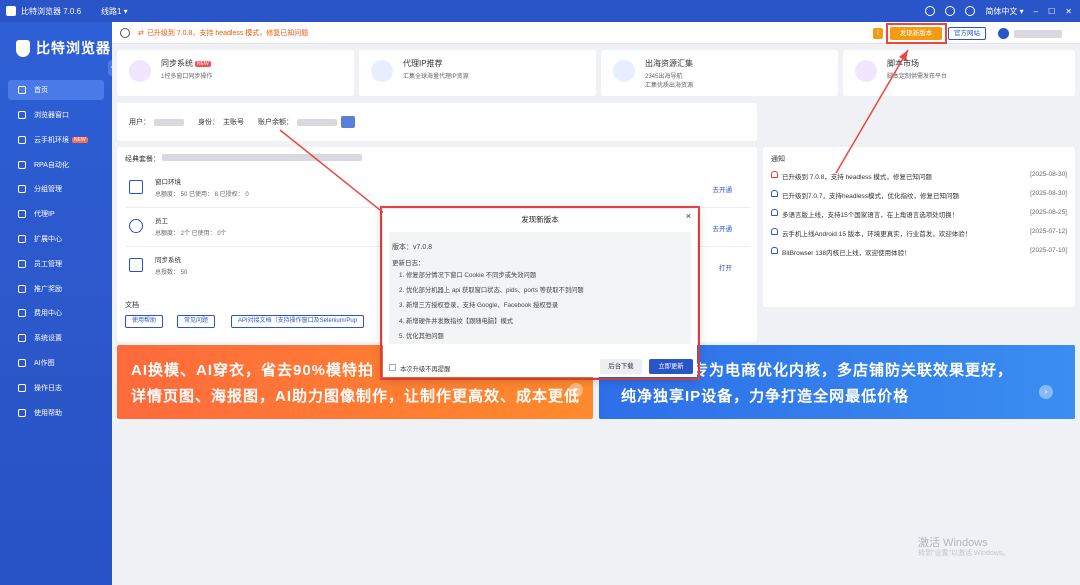 The width and height of the screenshot is (1080, 585). I want to click on changelog-line: 4. 新增硬件并发数指纹【跟随电脑】模式, so click(456, 321).